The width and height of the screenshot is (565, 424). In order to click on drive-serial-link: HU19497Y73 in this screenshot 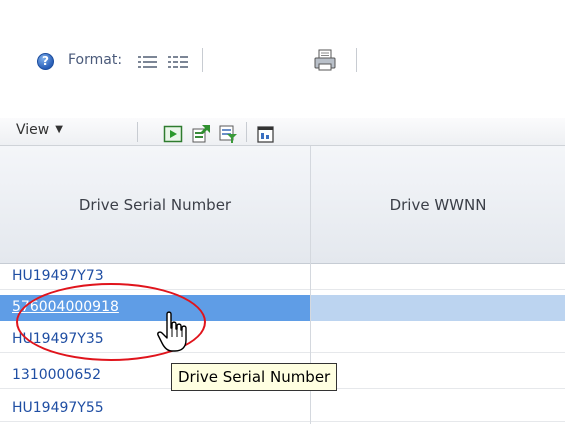, I will do `click(58, 276)`.